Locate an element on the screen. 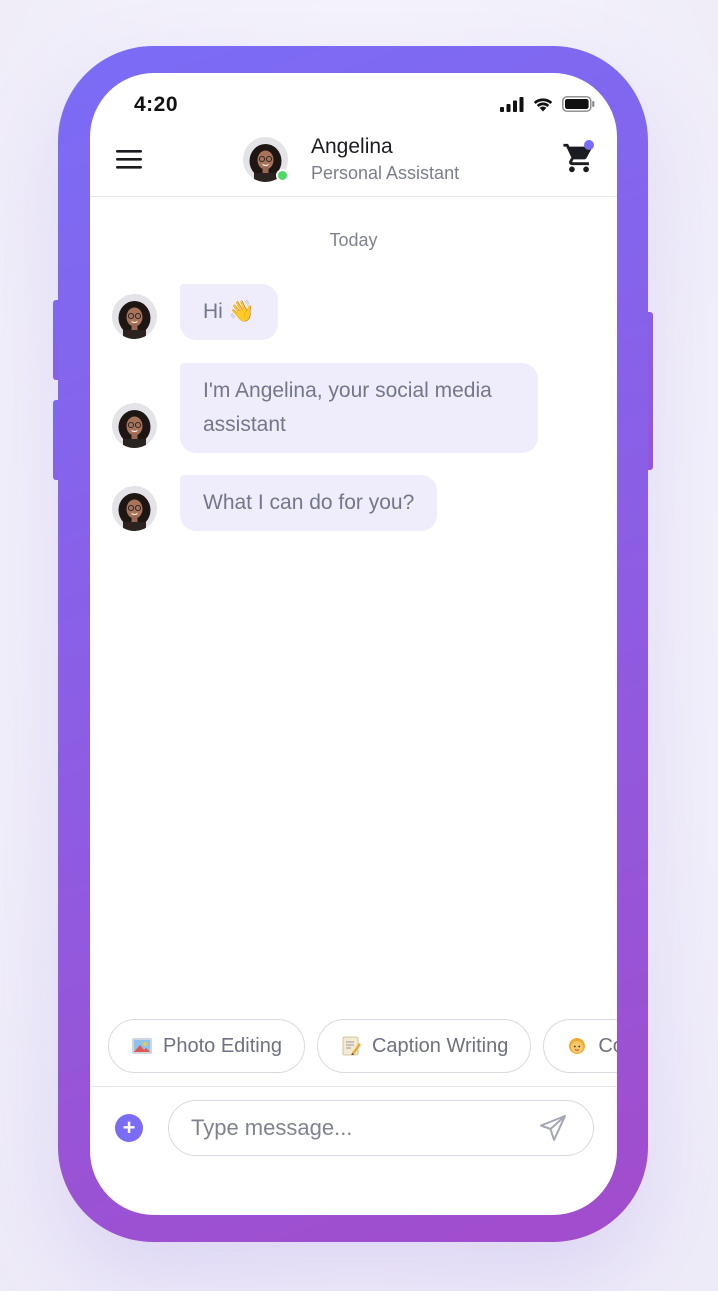 The height and width of the screenshot is (1291, 718). message-bubble: What I can do for you? is located at coordinates (309, 503).